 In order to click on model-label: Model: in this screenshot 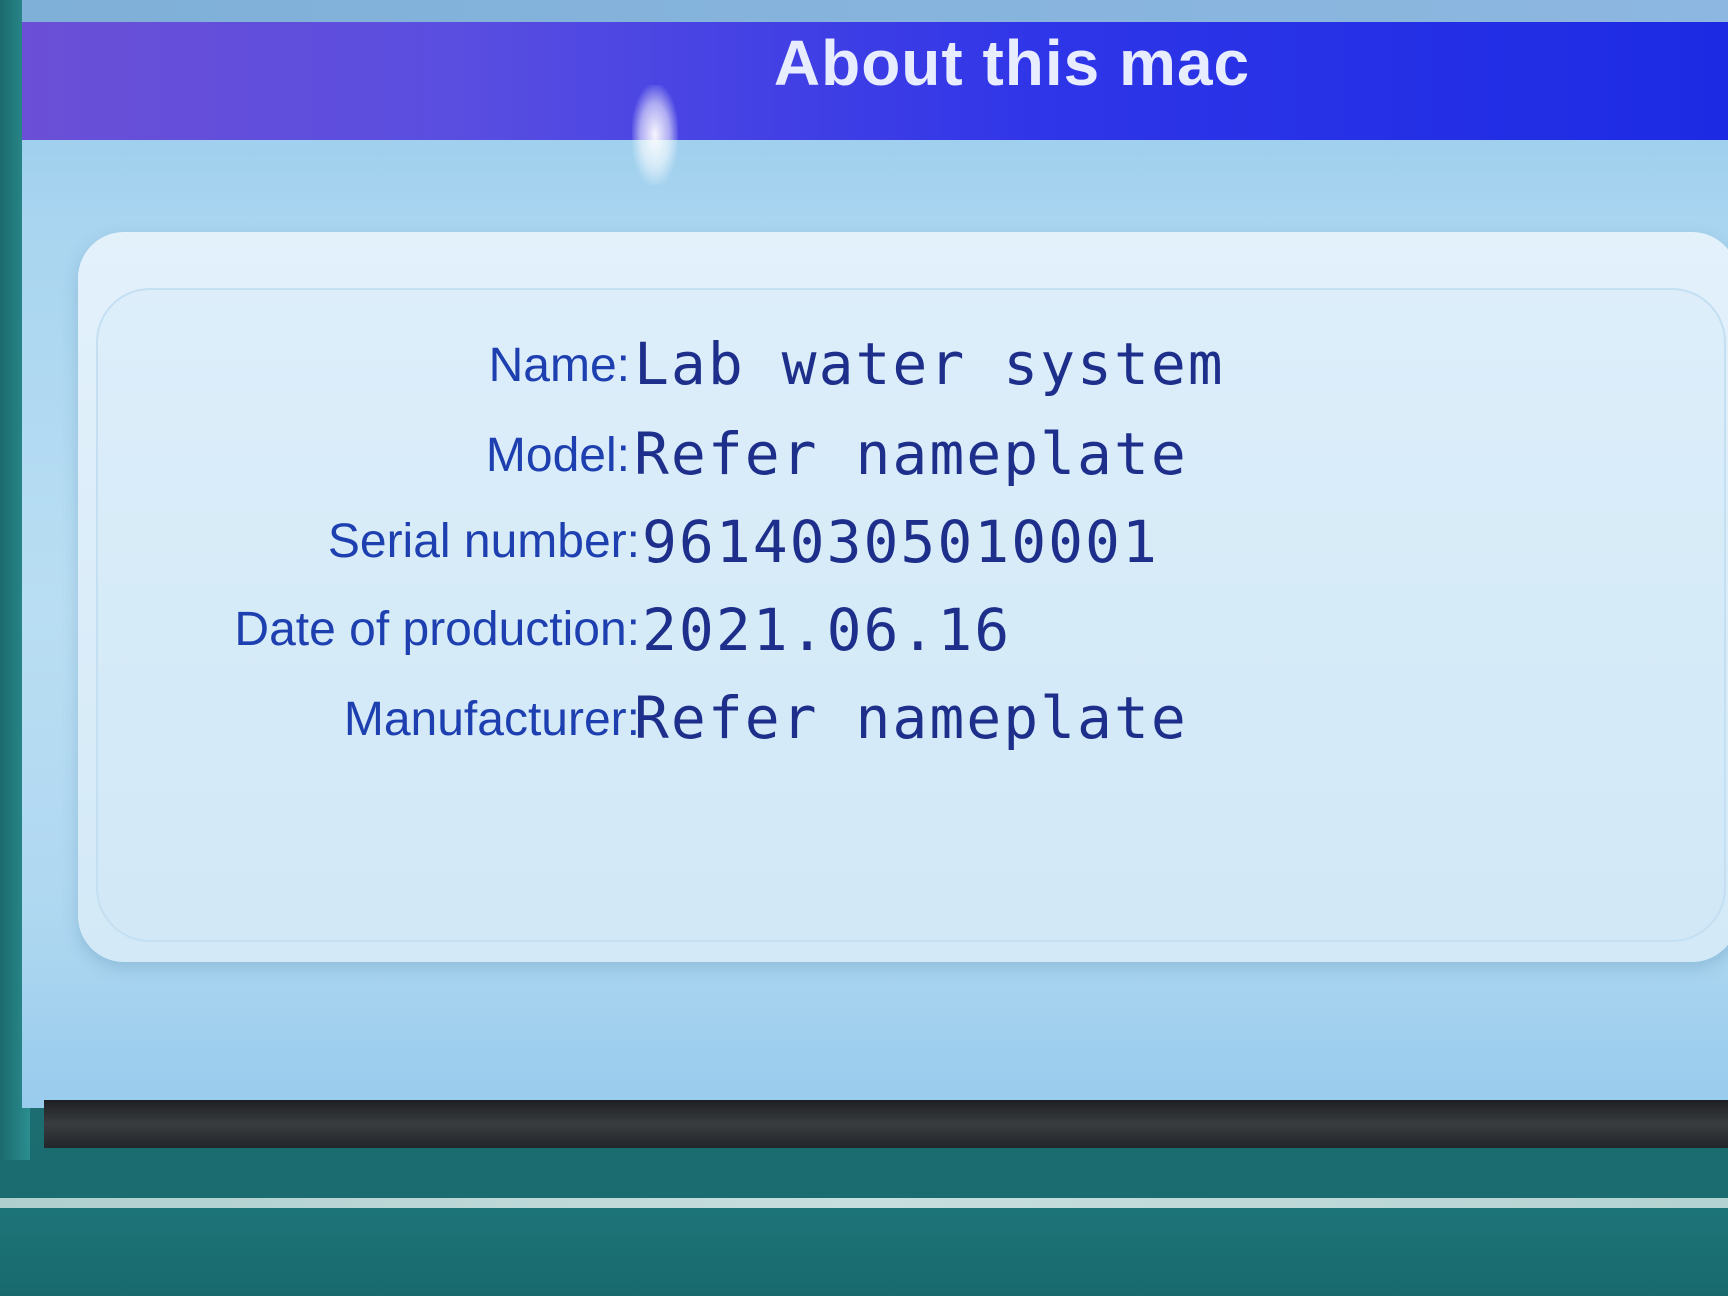, I will do `click(557, 455)`.